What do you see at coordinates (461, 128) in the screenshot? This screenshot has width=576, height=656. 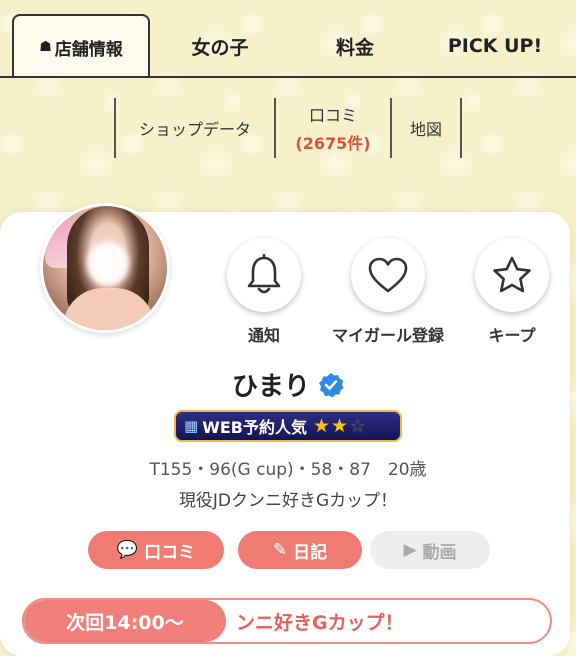 I see `divider` at bounding box center [461, 128].